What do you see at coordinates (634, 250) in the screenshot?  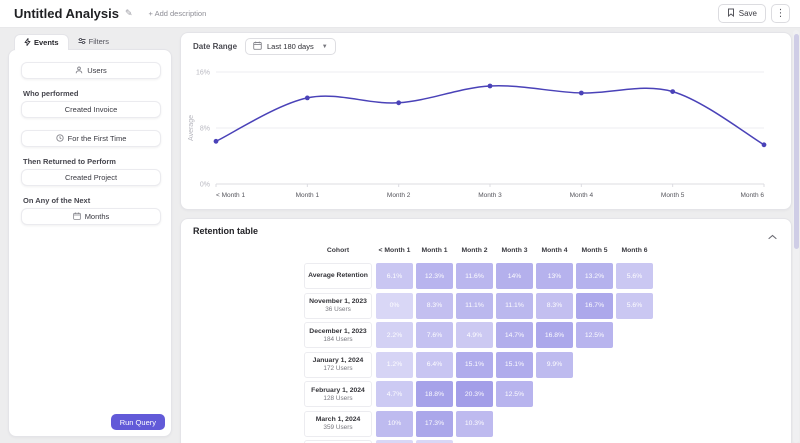 I see `column-header: Month 6` at bounding box center [634, 250].